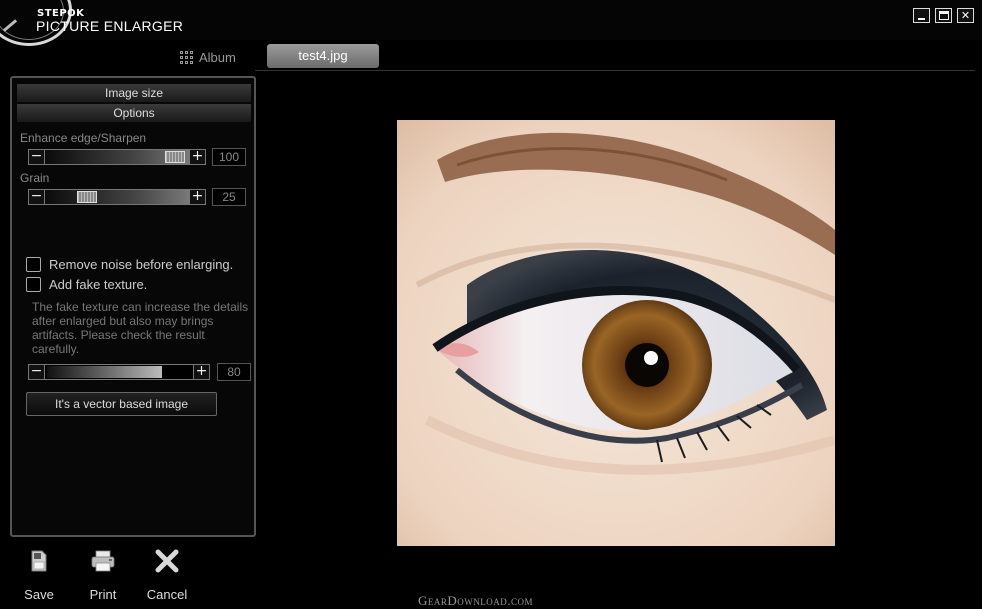 The height and width of the screenshot is (609, 982). I want to click on remove-noise-checkbox-row: Remove noise before enlarging., so click(129, 264).